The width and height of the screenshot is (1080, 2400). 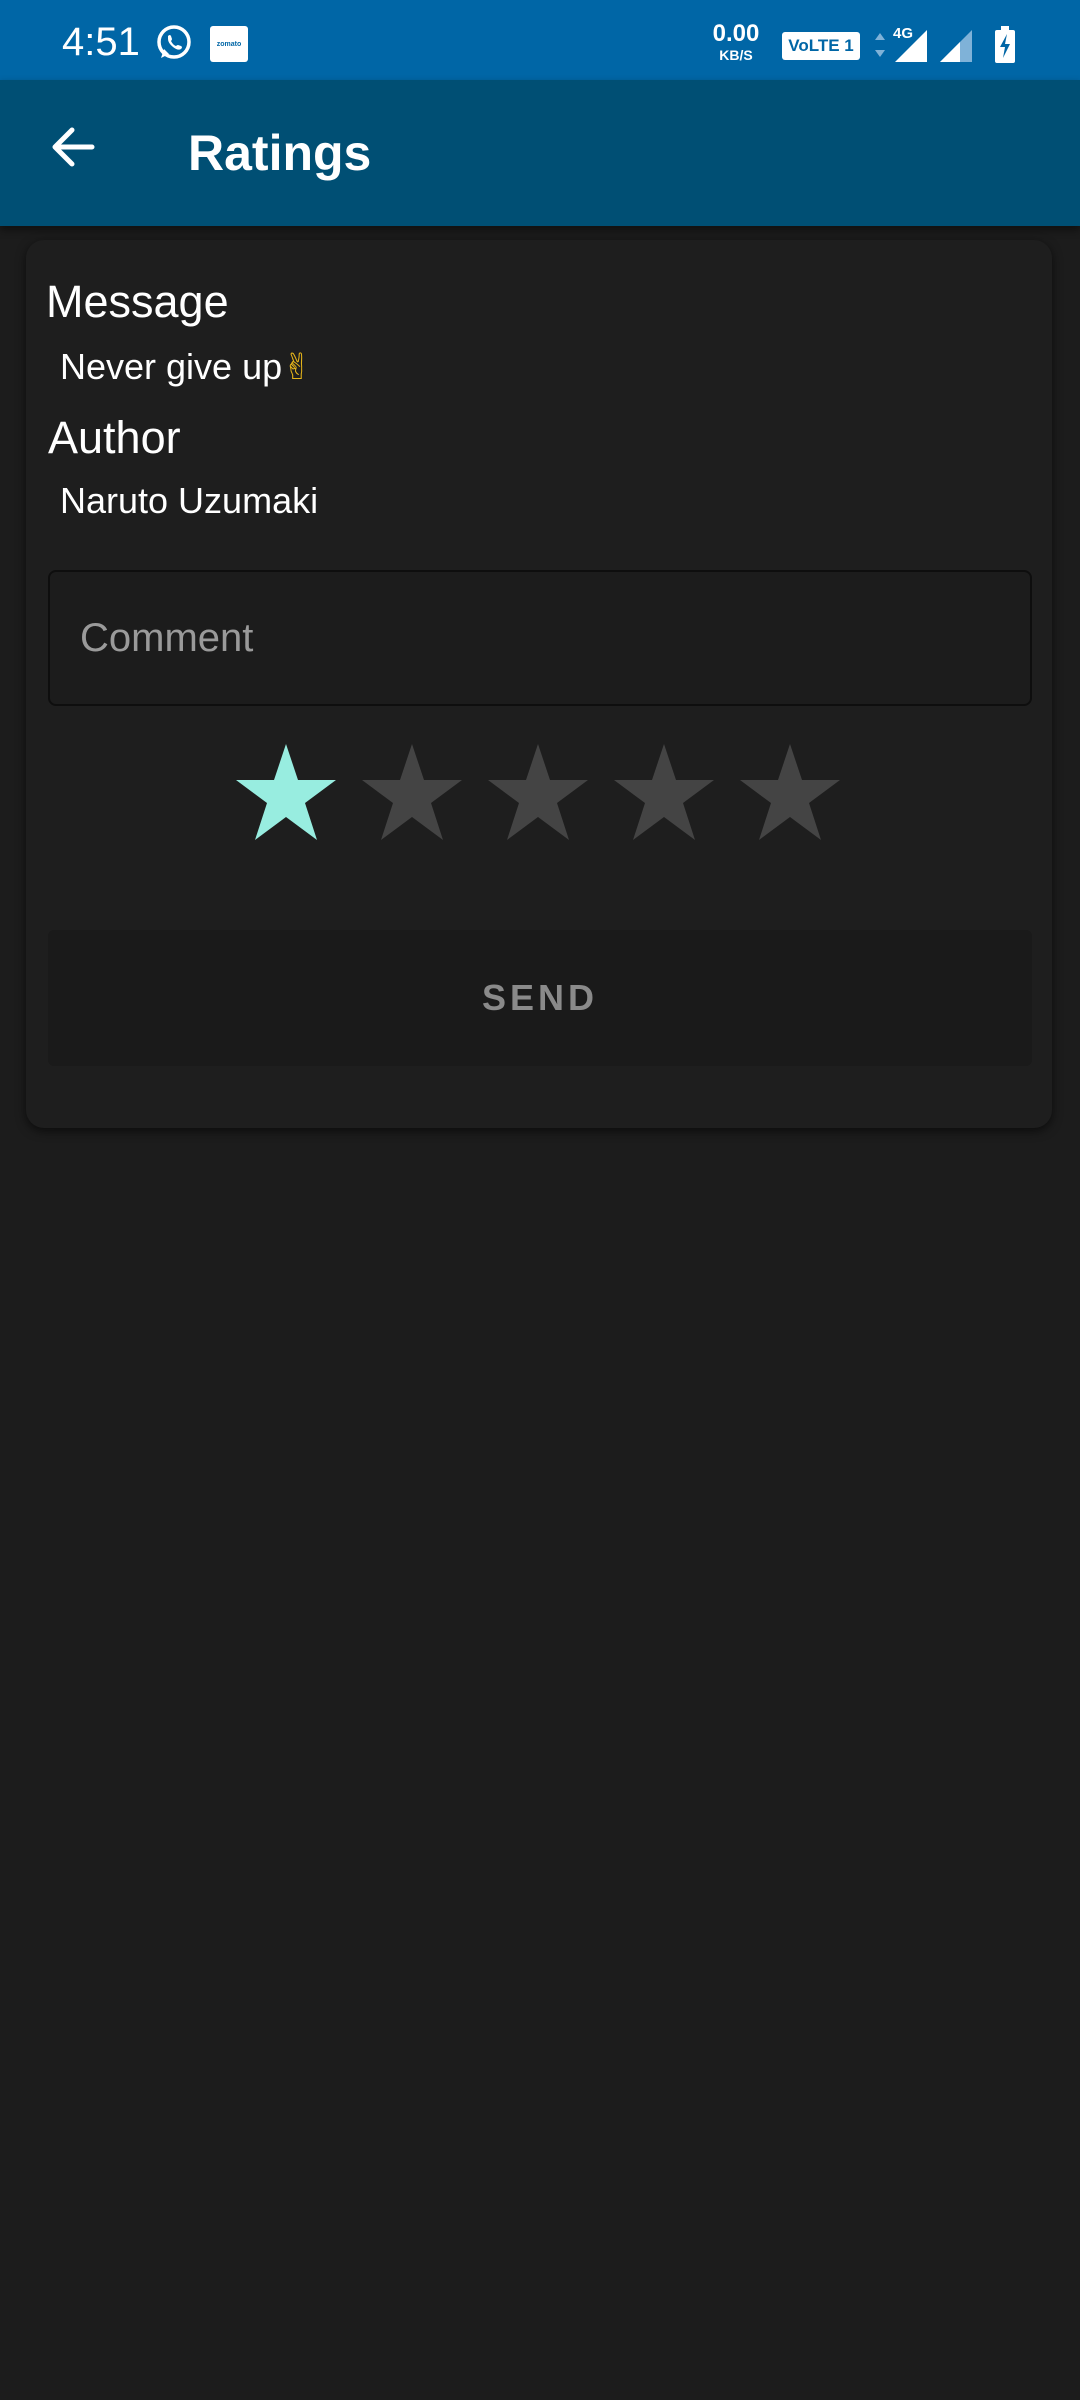 I want to click on signal-icon-sim2, so click(x=956, y=46).